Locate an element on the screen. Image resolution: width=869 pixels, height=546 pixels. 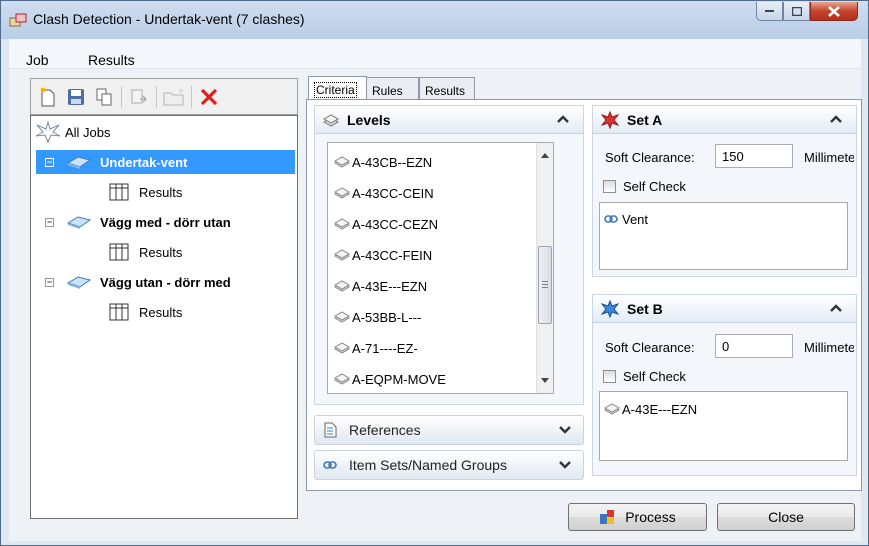
list-item: A-EQPM-MOVE is located at coordinates (390, 379).